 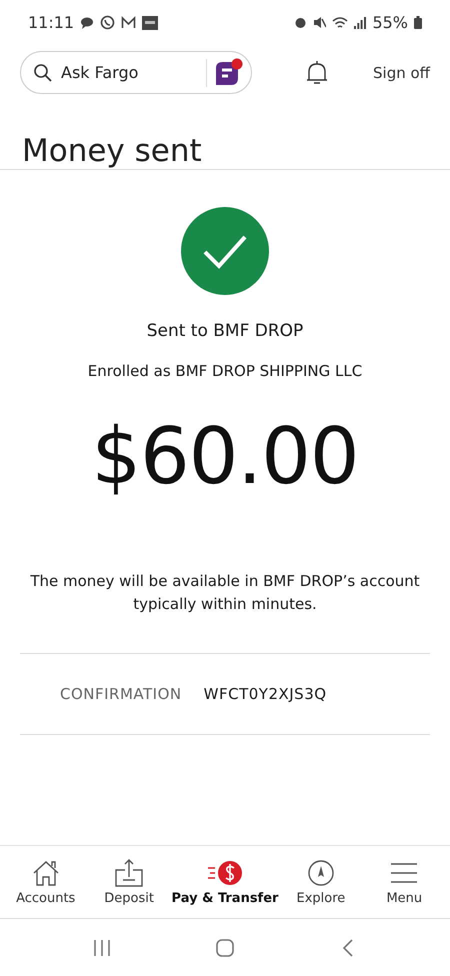 I want to click on chat-icon, so click(x=87, y=23).